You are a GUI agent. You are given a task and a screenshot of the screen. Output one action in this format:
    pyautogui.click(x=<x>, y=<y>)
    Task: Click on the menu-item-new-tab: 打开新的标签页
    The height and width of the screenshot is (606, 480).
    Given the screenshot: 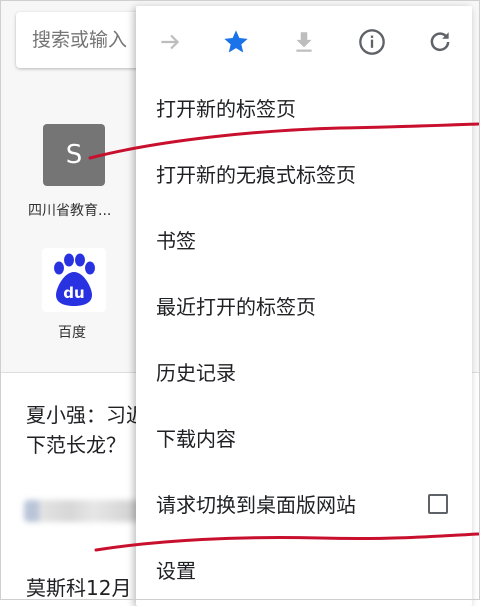 What is the action you would take?
    pyautogui.click(x=304, y=109)
    